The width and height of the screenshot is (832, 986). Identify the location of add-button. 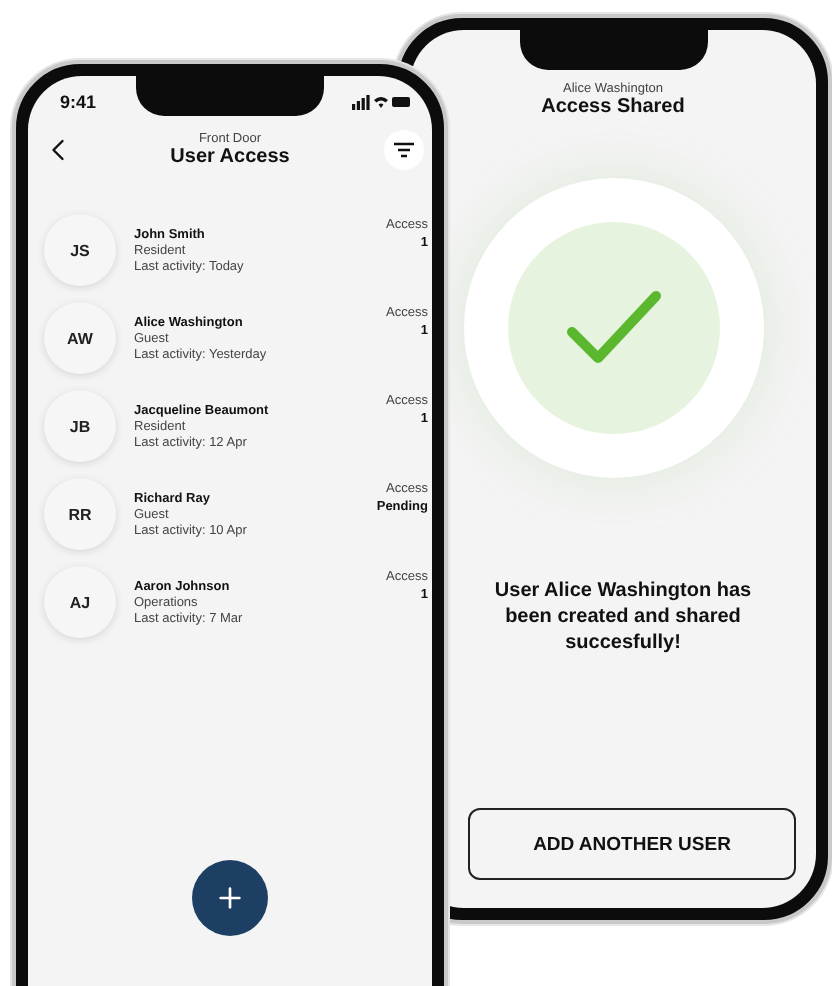
(230, 898).